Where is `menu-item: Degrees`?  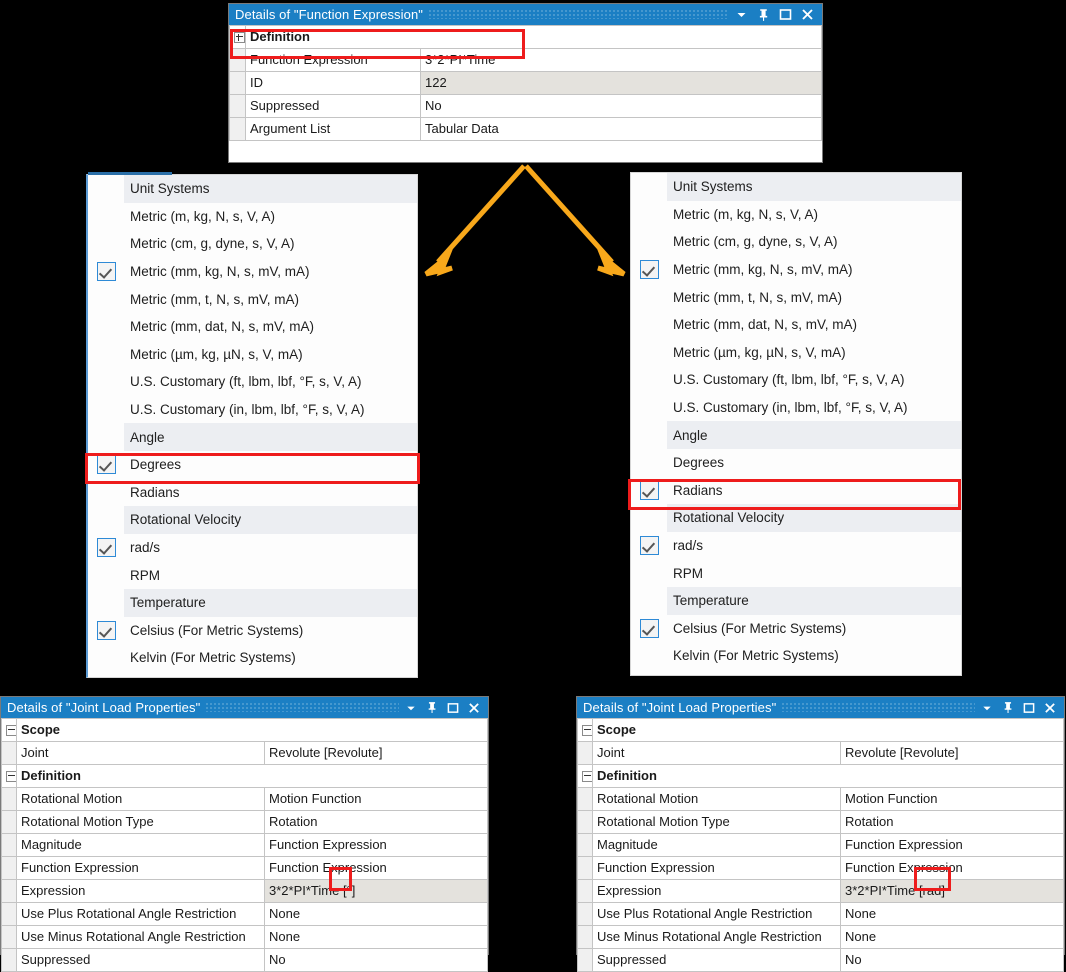
menu-item: Degrees is located at coordinates (796, 463).